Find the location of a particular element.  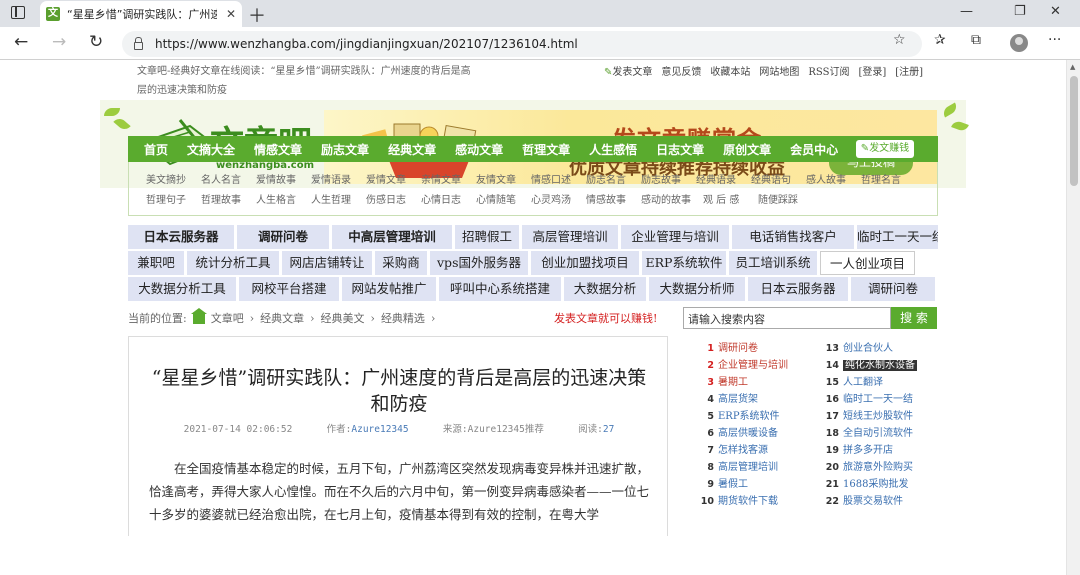

search-button: 搜 索 is located at coordinates (914, 318).